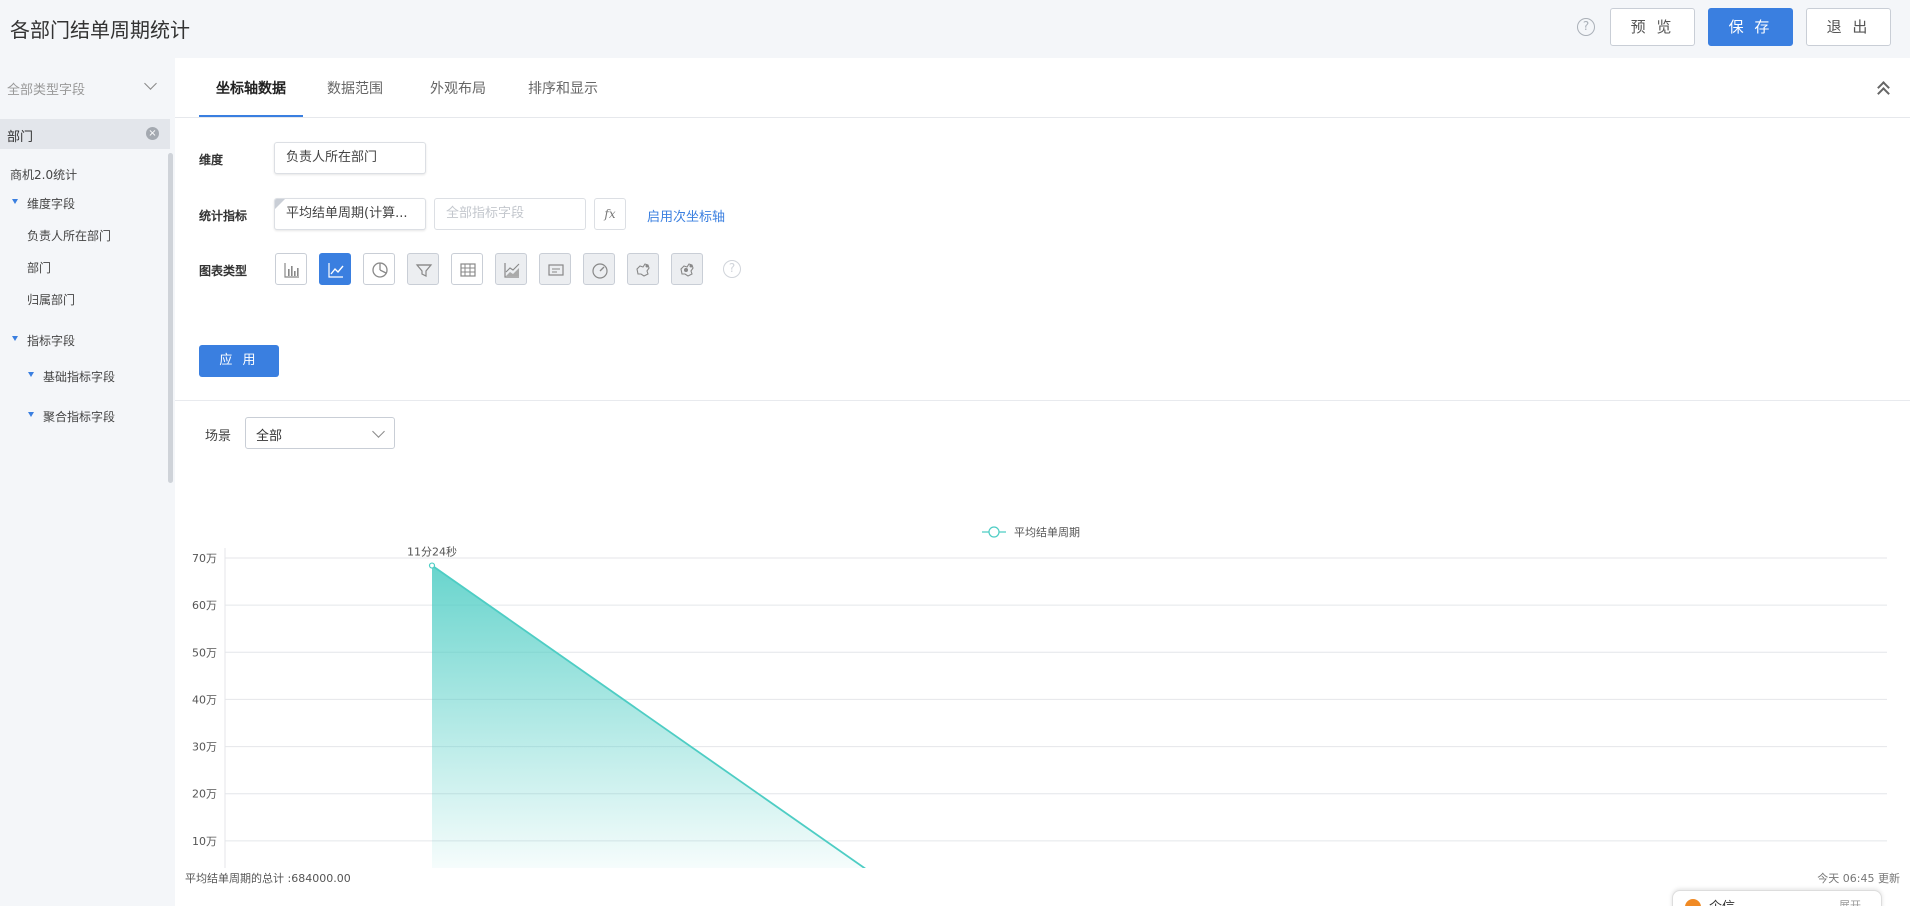 The height and width of the screenshot is (906, 1910). What do you see at coordinates (251, 88) in the screenshot?
I see `tab-axis-data: 坐标轴数据` at bounding box center [251, 88].